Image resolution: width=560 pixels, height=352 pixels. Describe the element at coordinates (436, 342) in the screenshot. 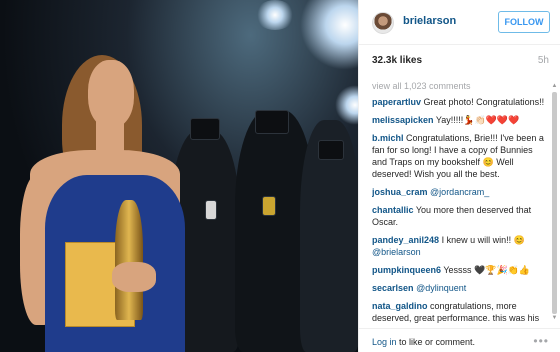

I see `login-prompt-text: to like or comment.` at that location.